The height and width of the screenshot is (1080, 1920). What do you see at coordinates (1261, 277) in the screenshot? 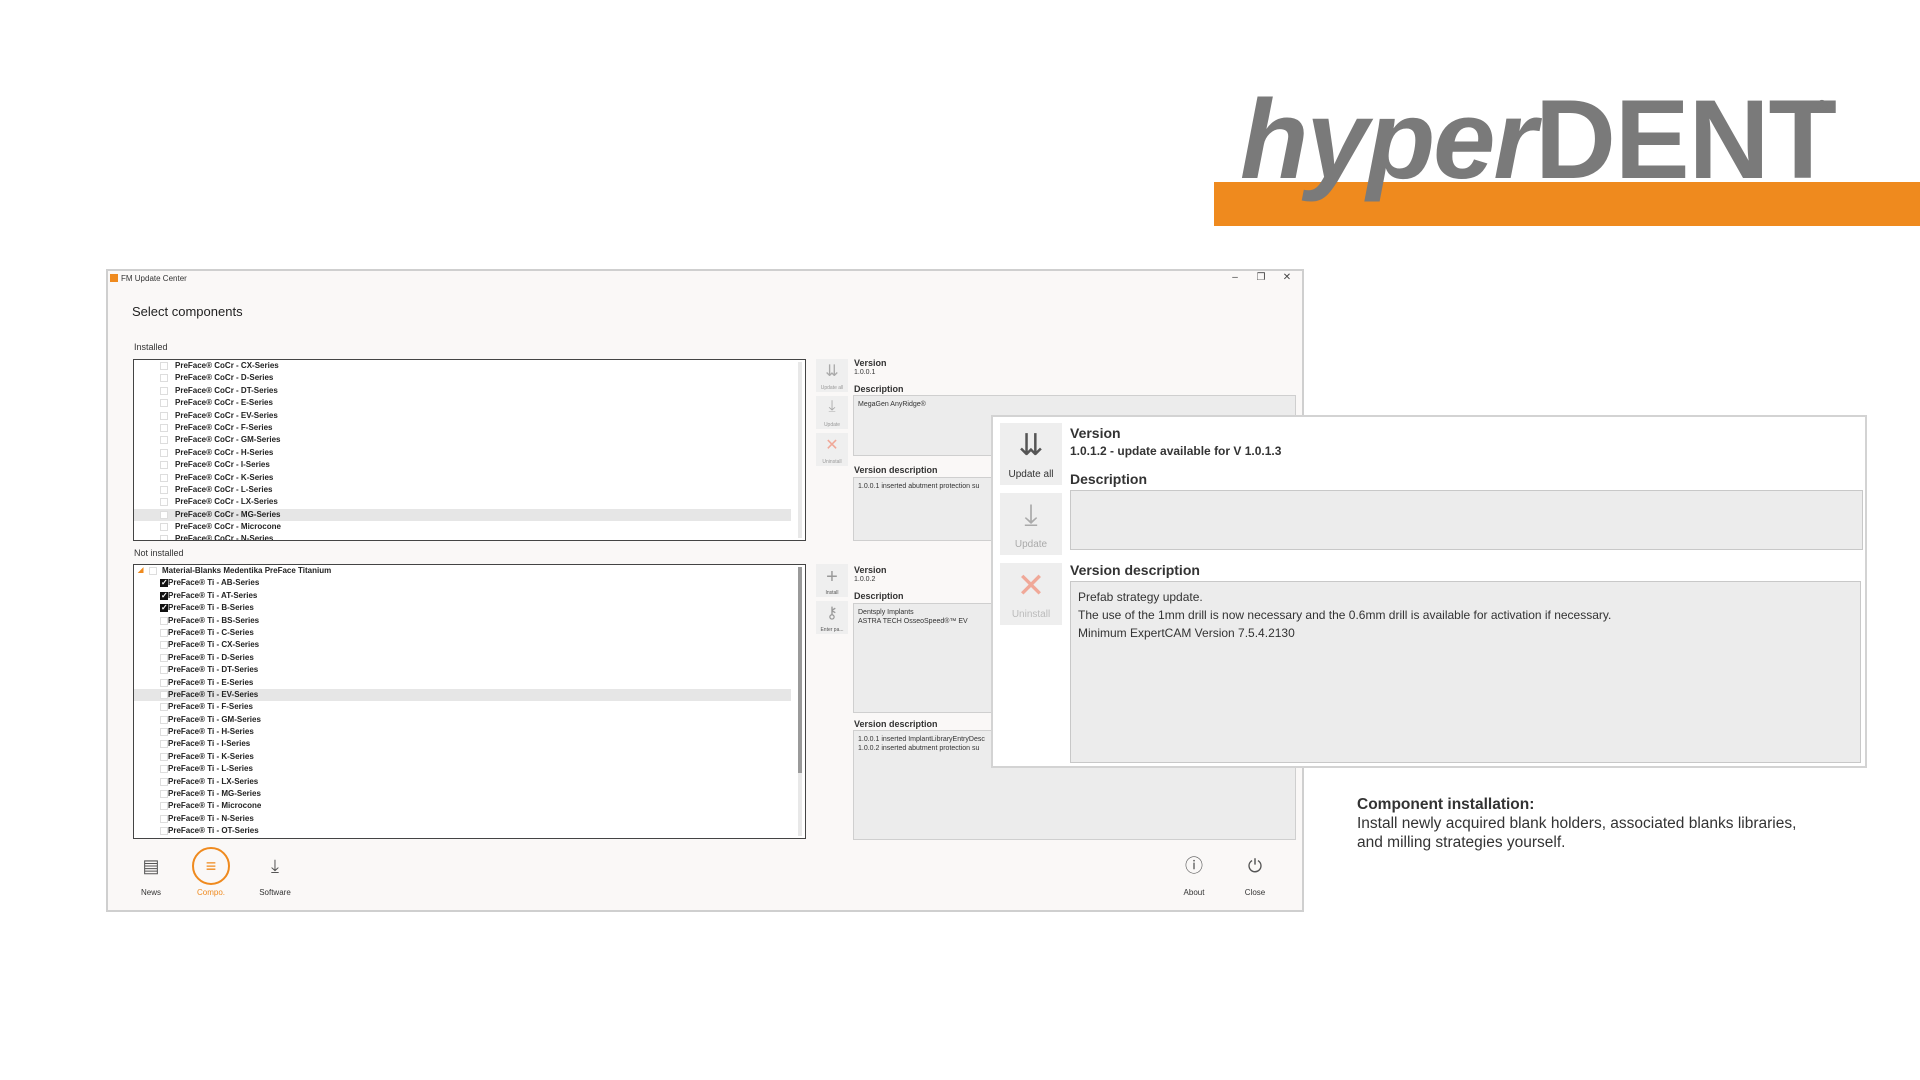
I see `restore-button: ❐` at bounding box center [1261, 277].